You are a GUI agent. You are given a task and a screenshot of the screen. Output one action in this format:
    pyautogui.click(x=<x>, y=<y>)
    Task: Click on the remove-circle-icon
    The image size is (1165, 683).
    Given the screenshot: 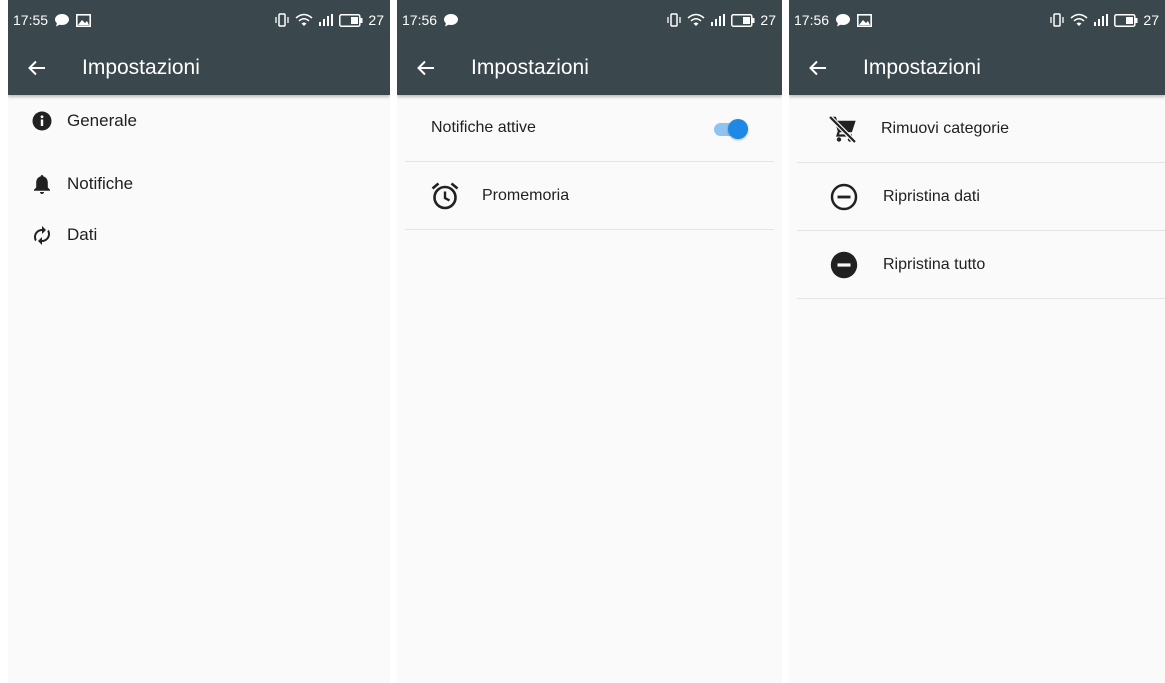 What is the action you would take?
    pyautogui.click(x=844, y=265)
    